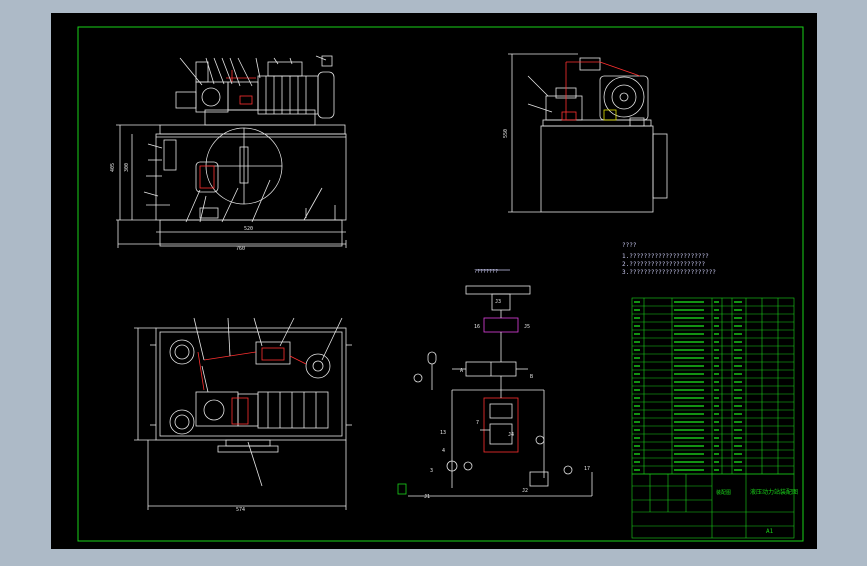  What do you see at coordinates (531, 377) in the screenshot?
I see `schematic-label-b: B` at bounding box center [531, 377].